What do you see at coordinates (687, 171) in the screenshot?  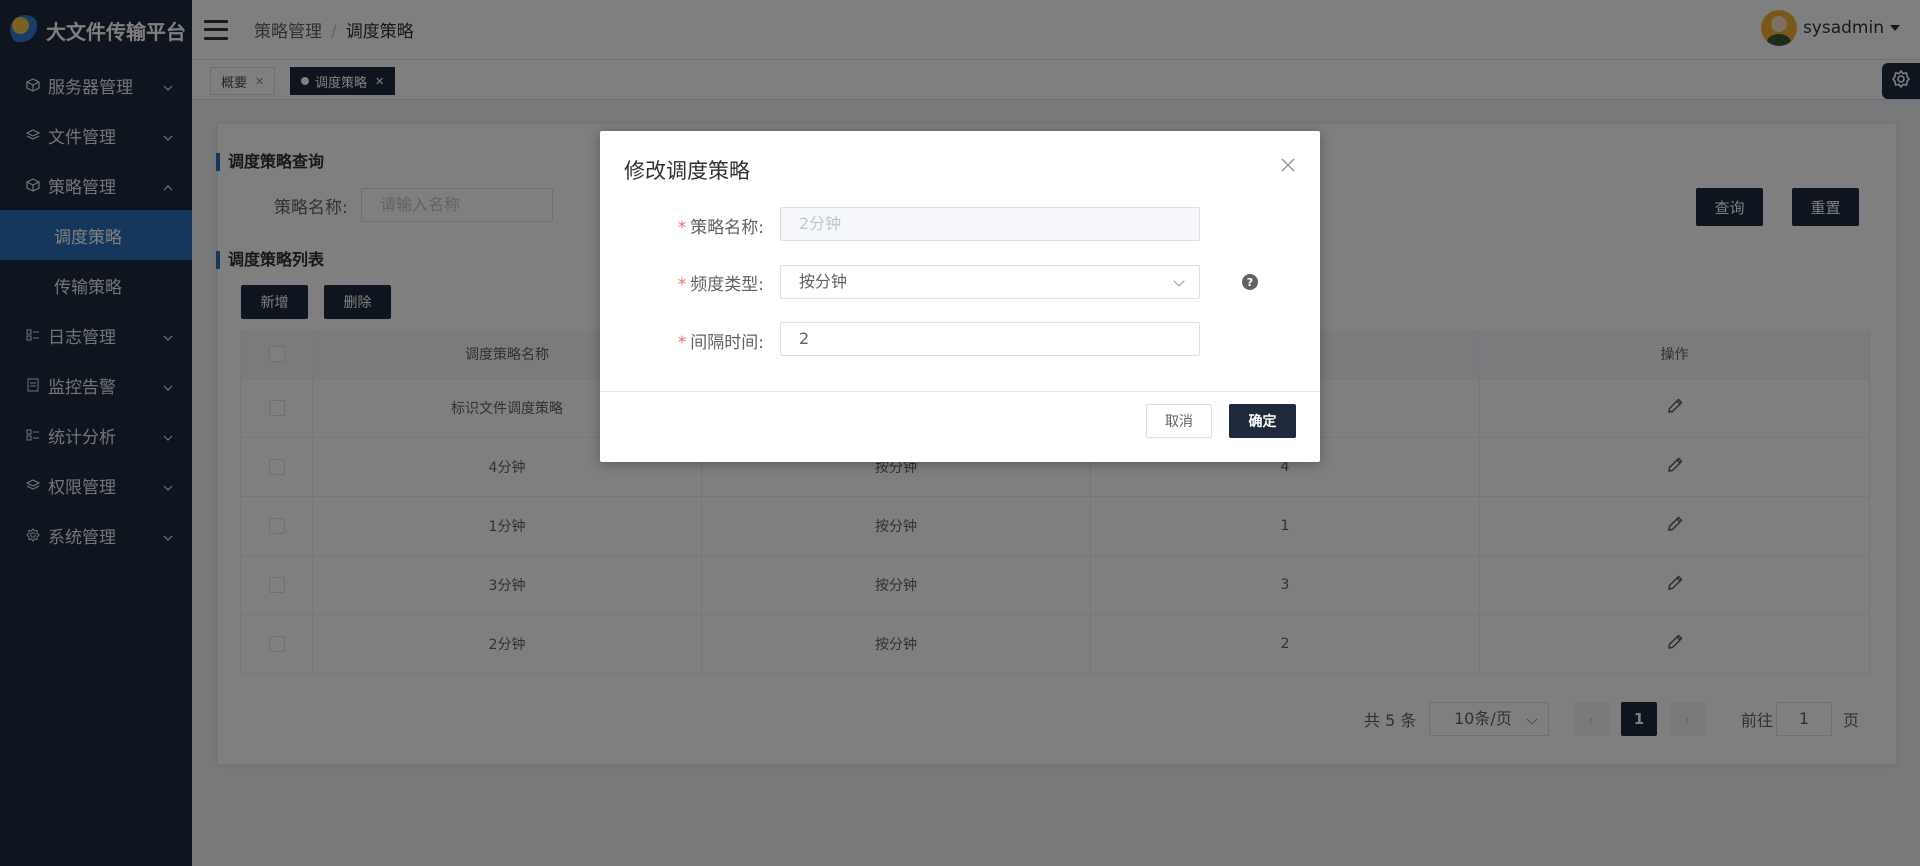 I see `dialog-title: 修改调度策略` at bounding box center [687, 171].